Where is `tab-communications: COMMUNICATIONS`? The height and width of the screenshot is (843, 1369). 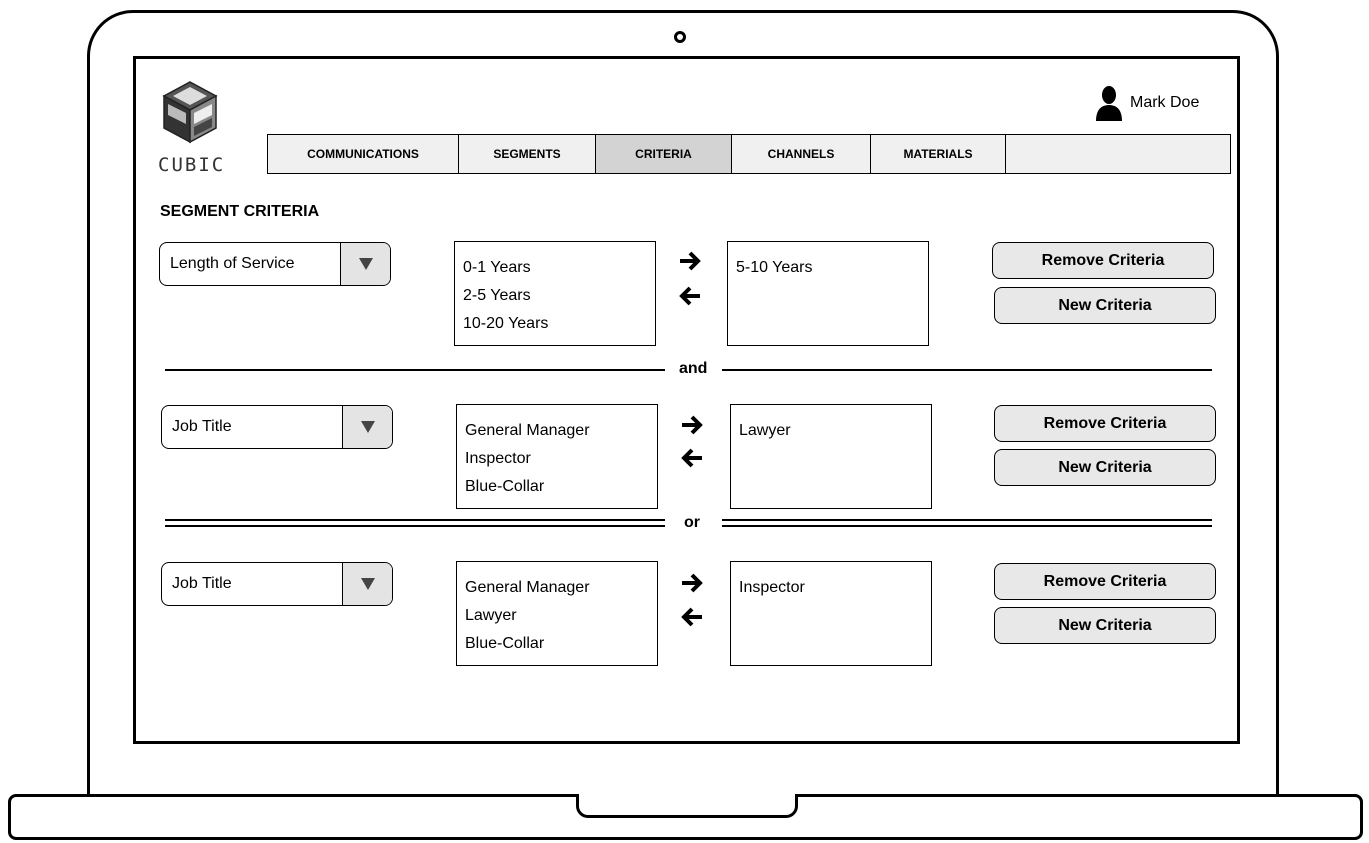
tab-communications: COMMUNICATIONS is located at coordinates (363, 154).